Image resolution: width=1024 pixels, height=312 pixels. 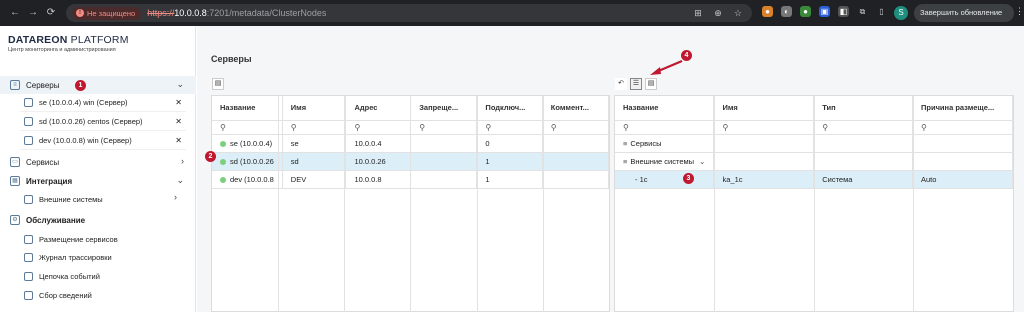 I want to click on zoom-icon: ⊕, so click(x=718, y=13).